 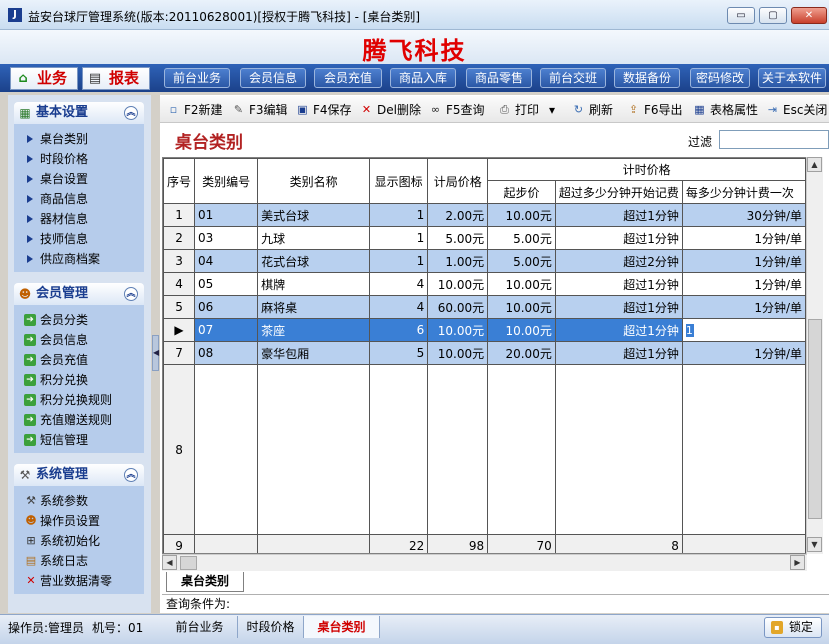 I want to click on status-tab-front-business: 前台业务, so click(x=200, y=627).